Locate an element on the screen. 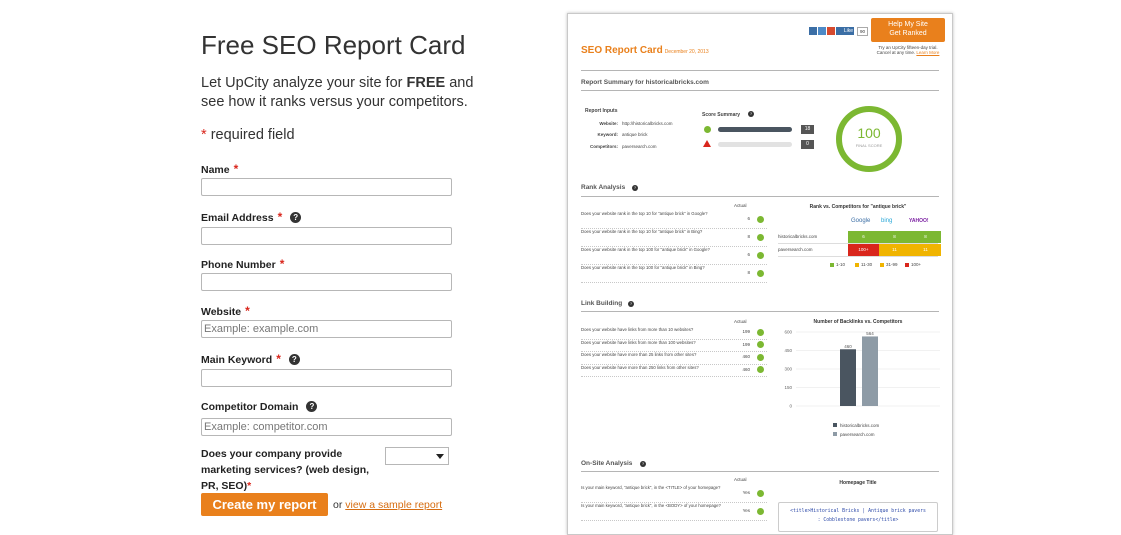  competitor-label: Competitor Domain? is located at coordinates (259, 407).